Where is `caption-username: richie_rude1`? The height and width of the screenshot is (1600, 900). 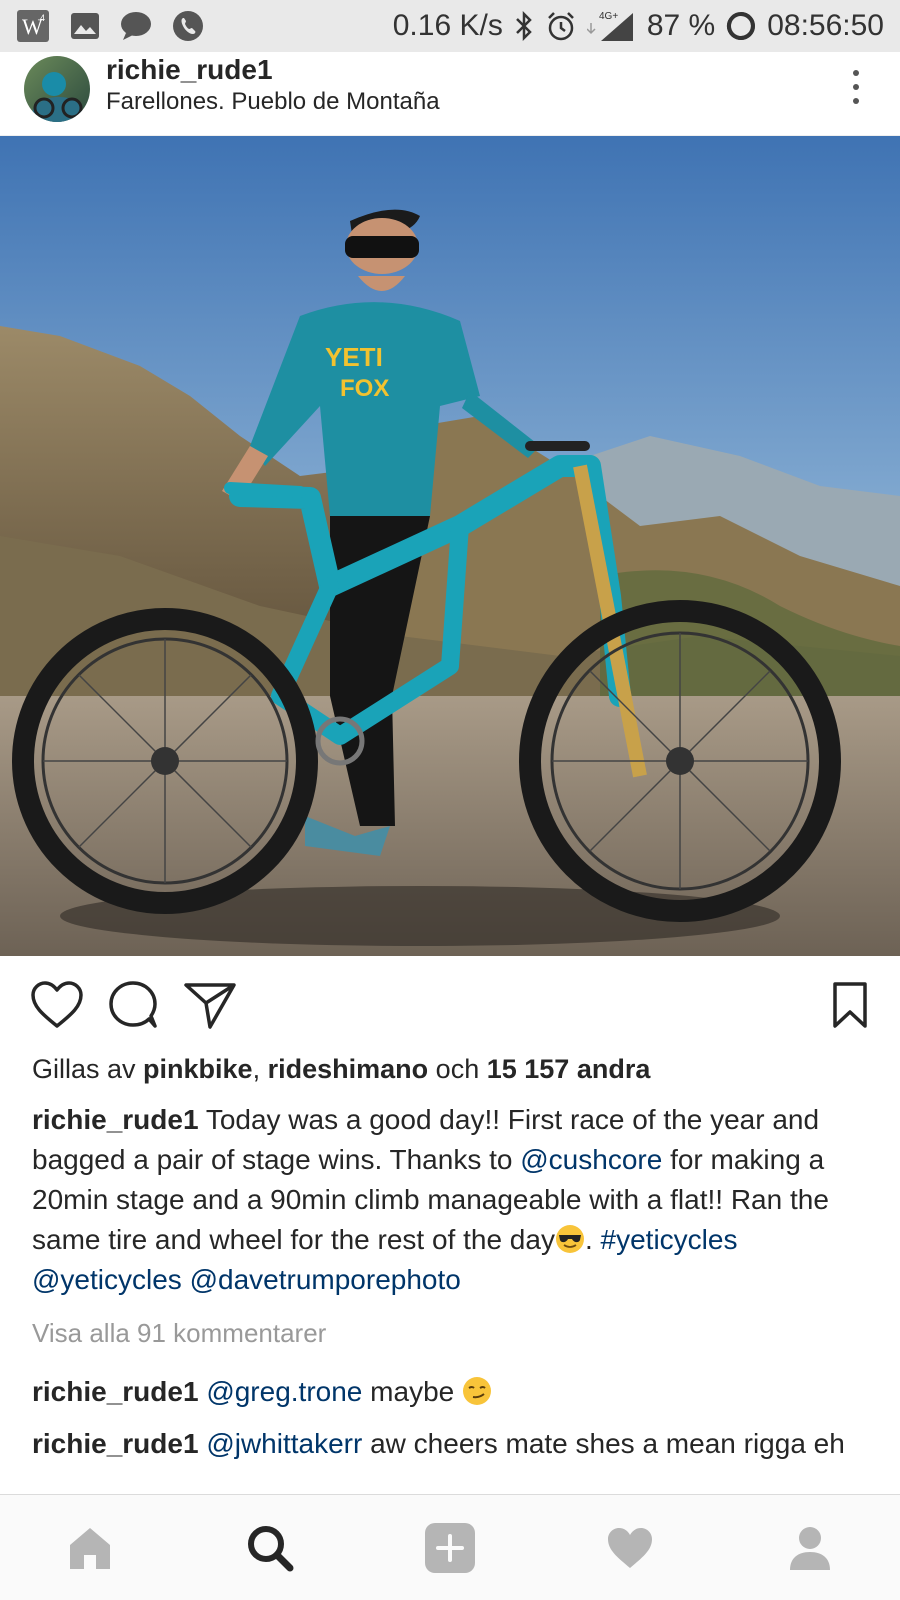 caption-username: richie_rude1 is located at coordinates (115, 1119).